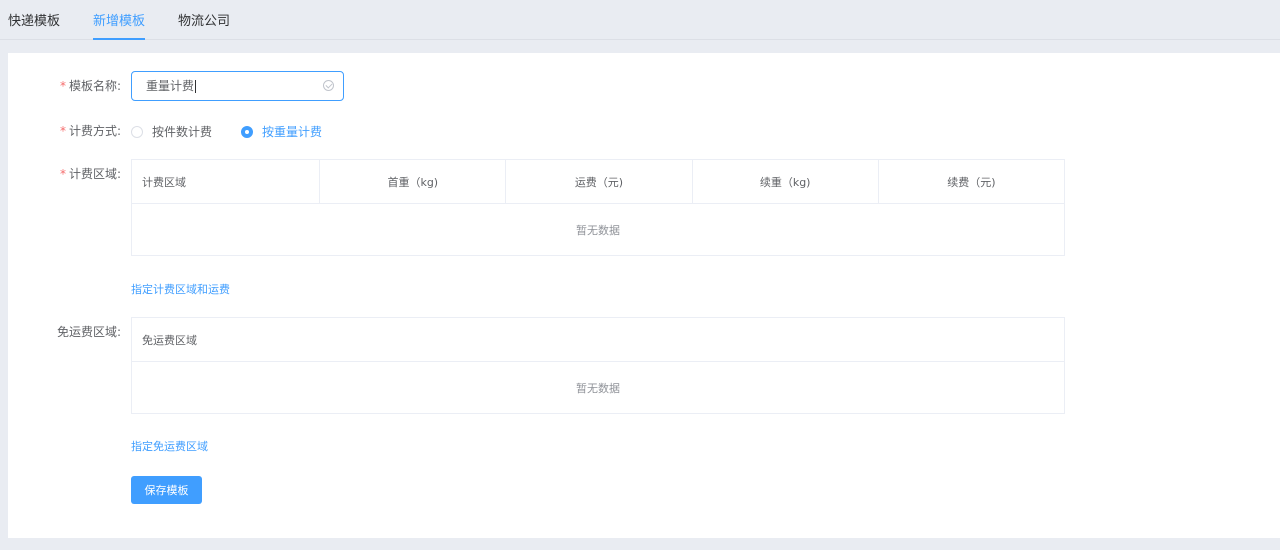  Describe the element at coordinates (119, 20) in the screenshot. I see `tab-new-template: 新增模板` at that location.